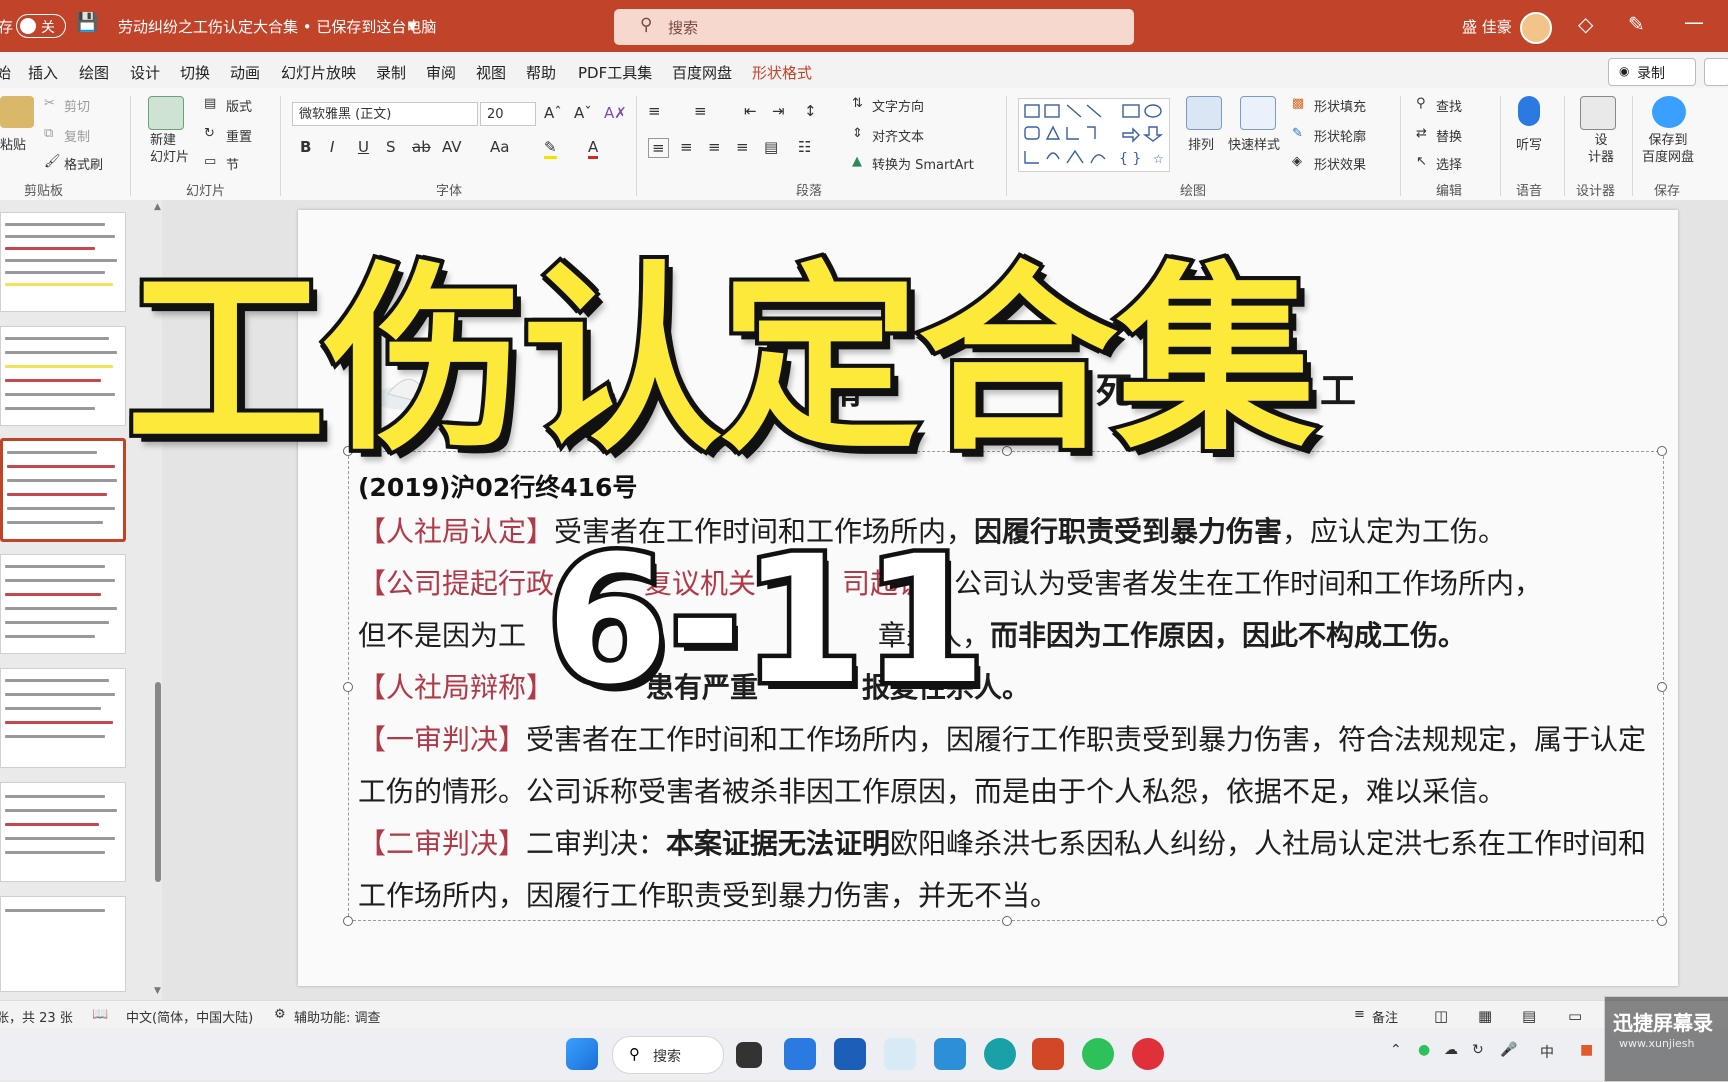 The image size is (1728, 1082). I want to click on align-text-icon: ⇕, so click(857, 133).